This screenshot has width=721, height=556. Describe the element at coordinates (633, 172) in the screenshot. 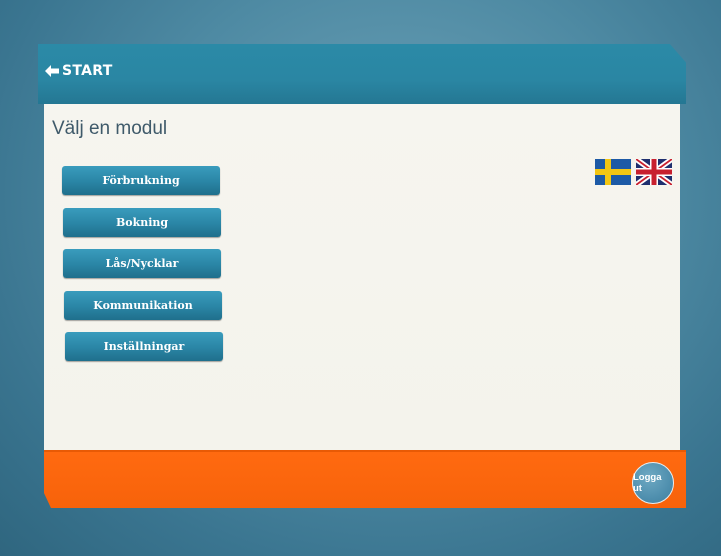

I see `language-selector` at that location.